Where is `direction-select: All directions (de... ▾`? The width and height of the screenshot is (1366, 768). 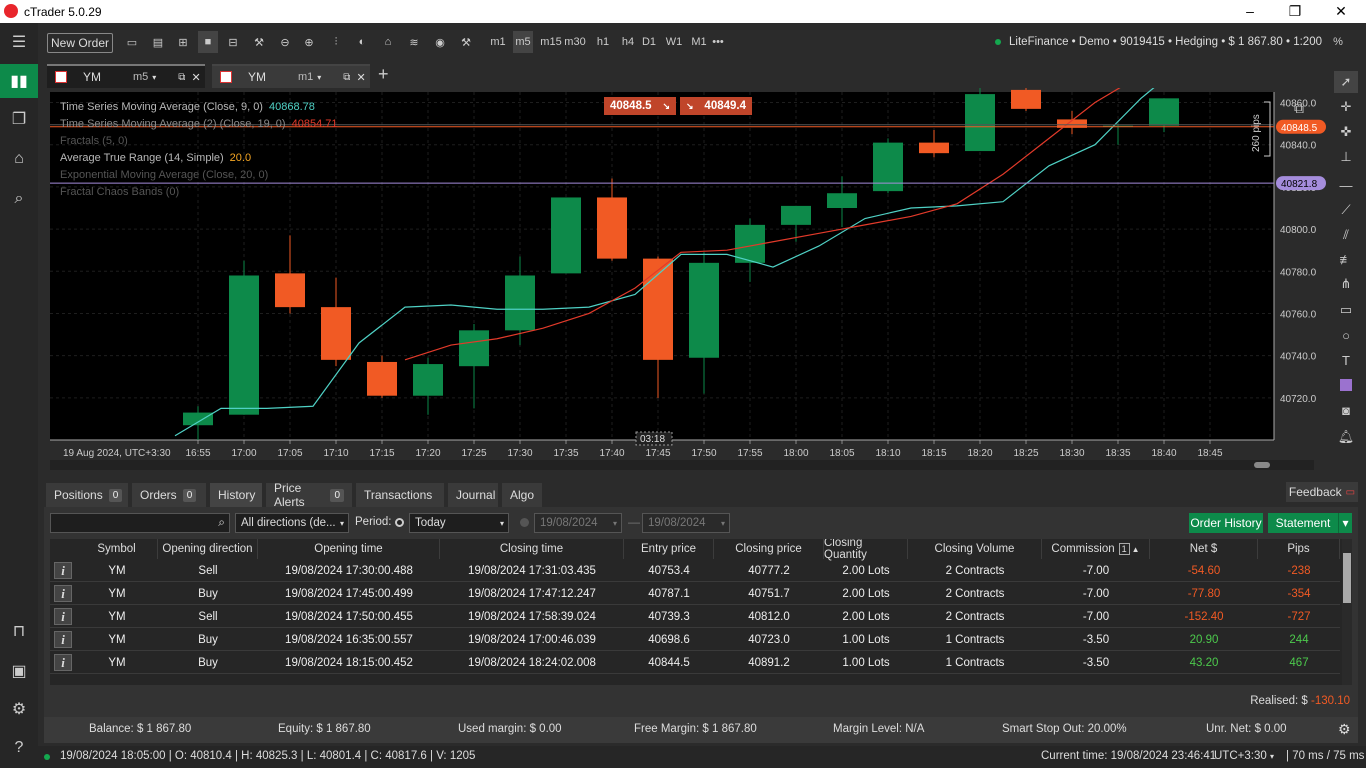
direction-select: All directions (de... ▾ is located at coordinates (292, 523).